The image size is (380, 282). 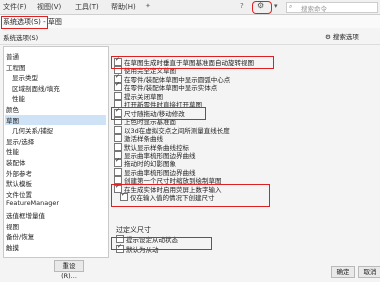 I want to click on tree-item: 颜色, so click(x=12, y=109).